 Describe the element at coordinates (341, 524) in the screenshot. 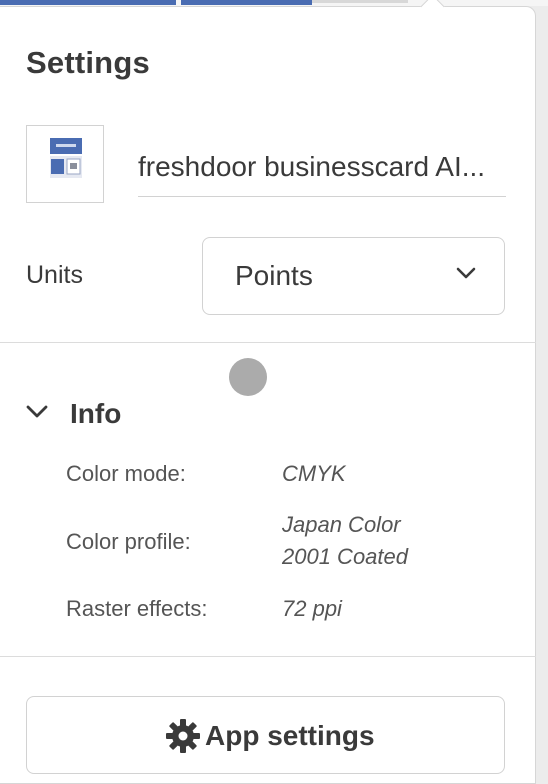

I see `color-profile-value-line1: Japan Color` at that location.